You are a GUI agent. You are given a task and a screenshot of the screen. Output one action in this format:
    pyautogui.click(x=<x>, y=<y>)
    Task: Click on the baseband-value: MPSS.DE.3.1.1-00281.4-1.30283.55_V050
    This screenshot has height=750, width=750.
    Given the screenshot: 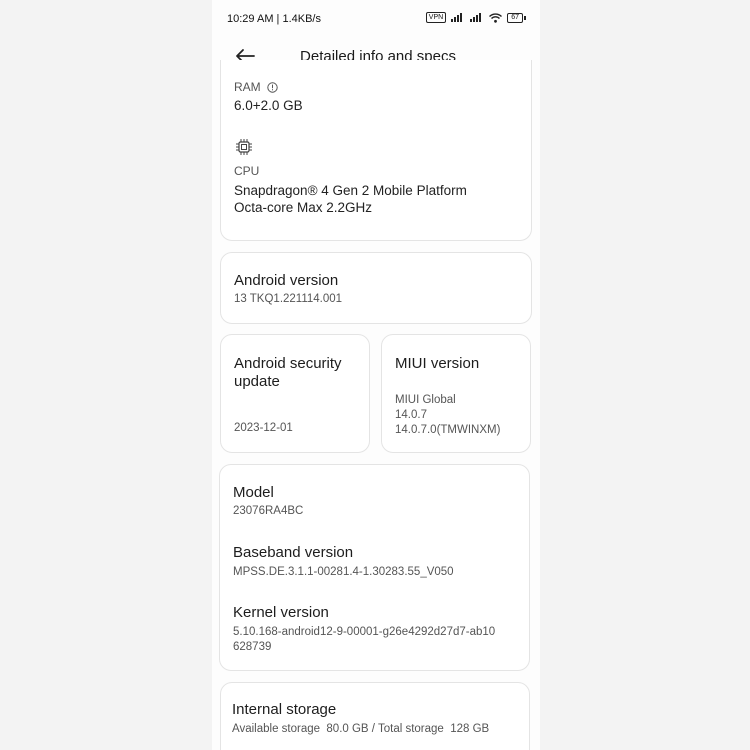 What is the action you would take?
    pyautogui.click(x=343, y=572)
    